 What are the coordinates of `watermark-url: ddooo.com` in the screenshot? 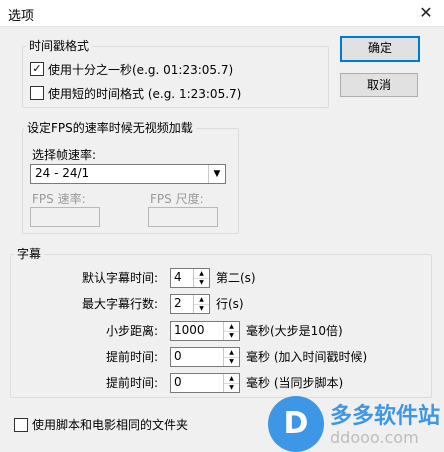 It's located at (374, 437).